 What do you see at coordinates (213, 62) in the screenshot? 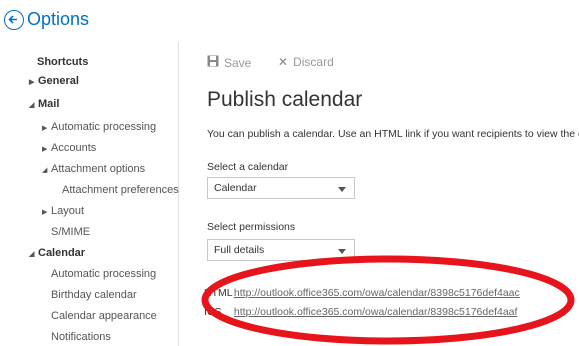
I see `save-icon` at bounding box center [213, 62].